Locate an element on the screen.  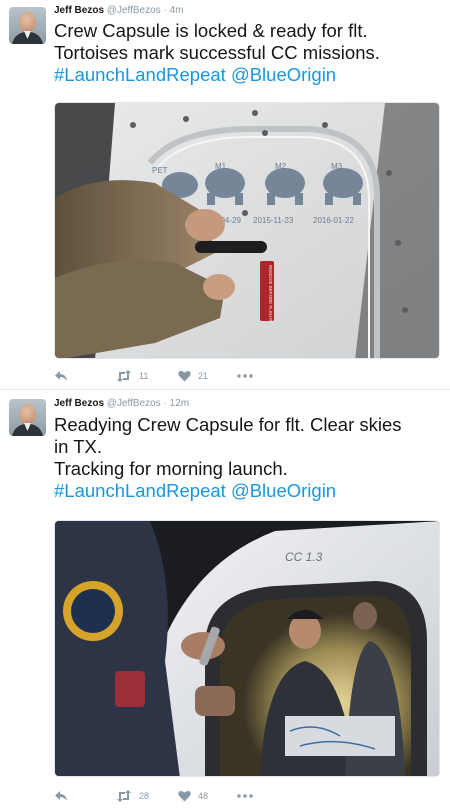
foreground-suit is located at coordinates (117, 648).